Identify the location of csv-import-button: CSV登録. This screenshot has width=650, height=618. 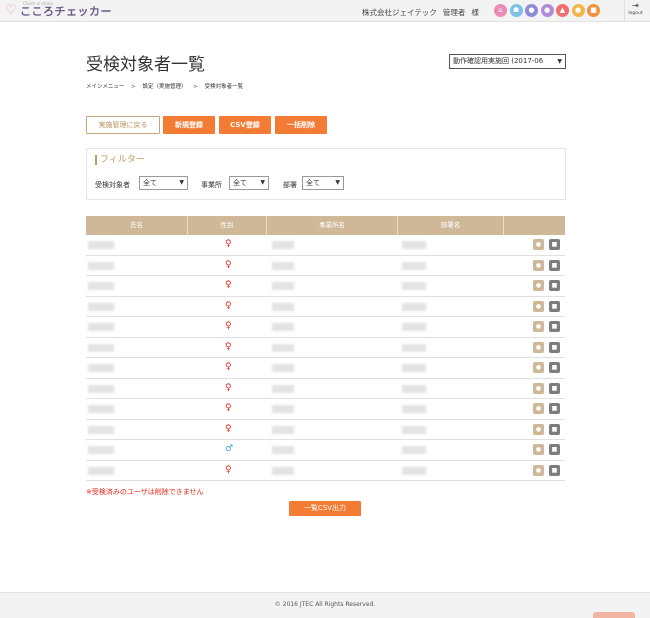
(245, 125).